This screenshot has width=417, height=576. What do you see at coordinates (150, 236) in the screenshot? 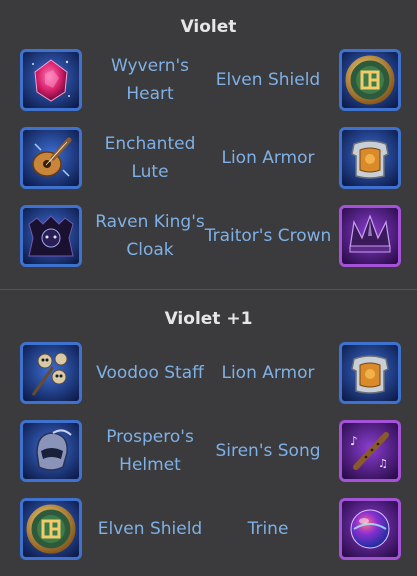
I see `item-name: Raven King's Cloak` at bounding box center [150, 236].